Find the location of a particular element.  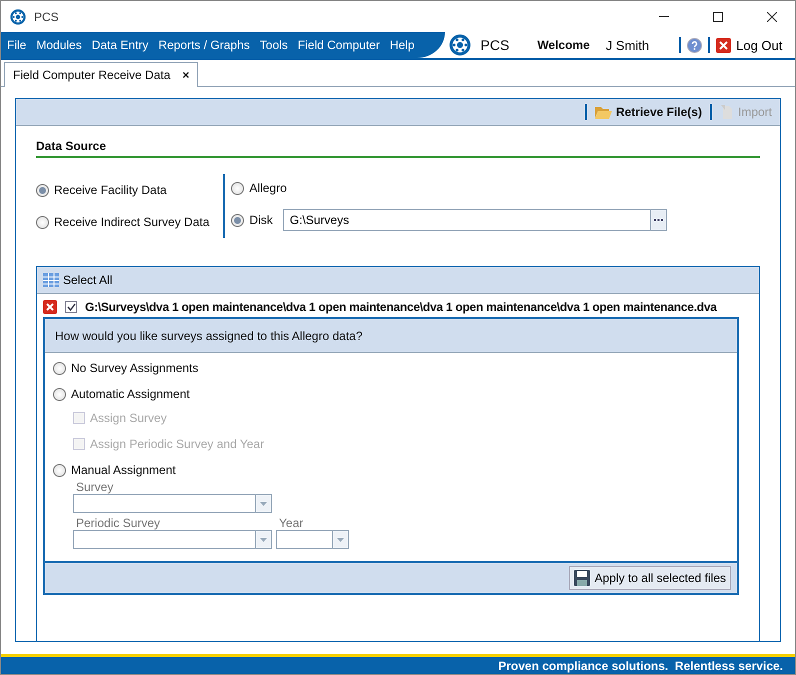

radio-option: No Survey Assignments is located at coordinates (391, 368).